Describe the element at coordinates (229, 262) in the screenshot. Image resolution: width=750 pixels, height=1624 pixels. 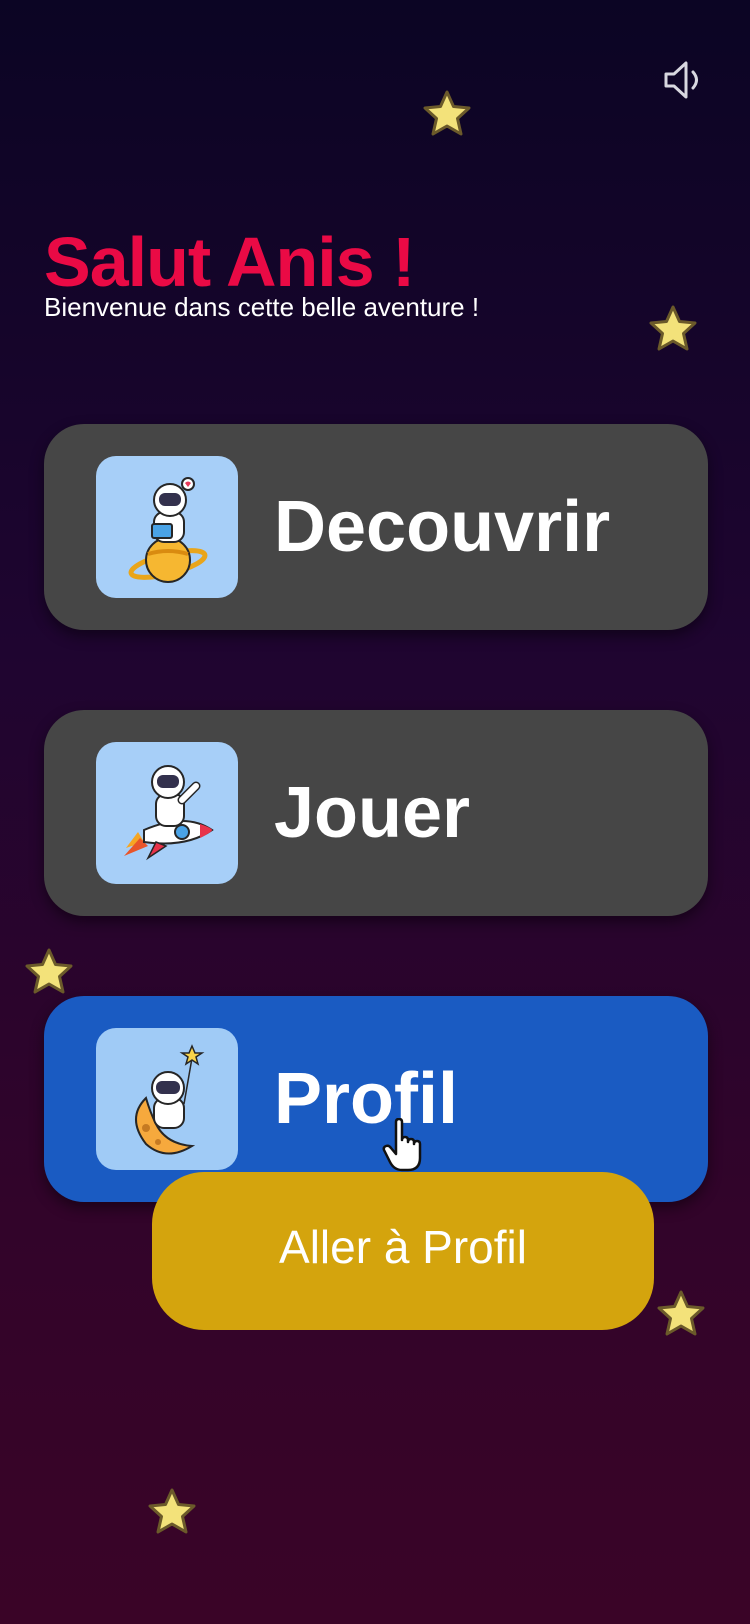
I see `greeting-title: Salut Anis !` at that location.